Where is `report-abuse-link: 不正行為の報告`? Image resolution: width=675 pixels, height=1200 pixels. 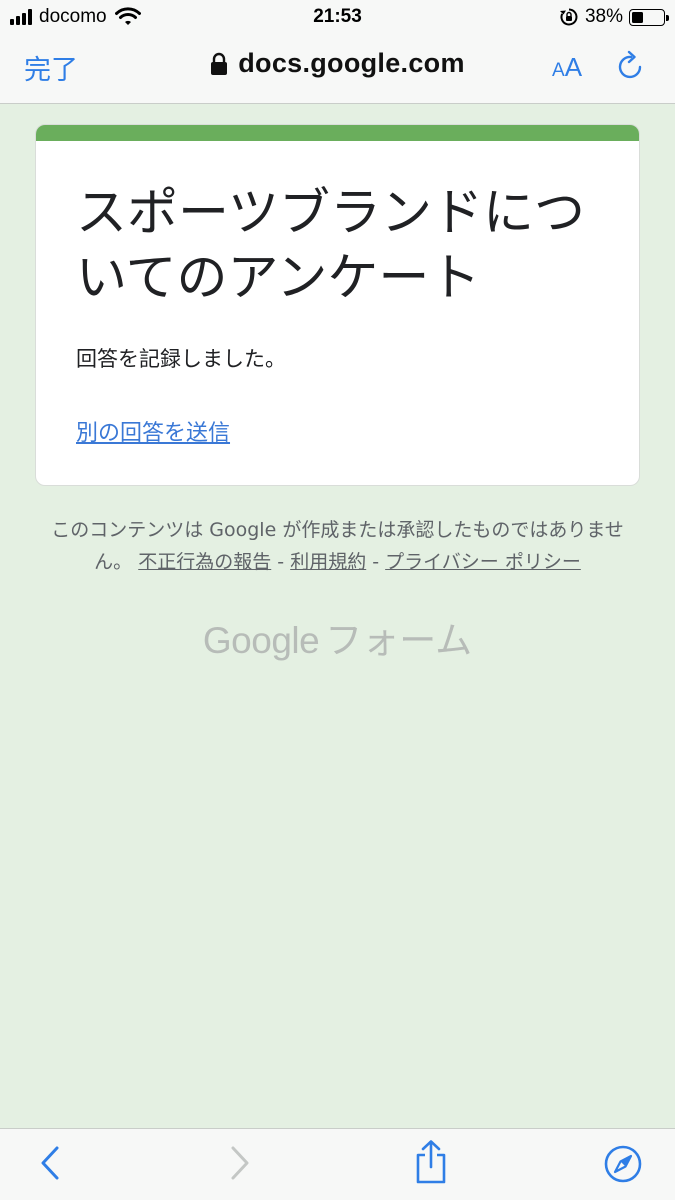 report-abuse-link: 不正行為の報告 is located at coordinates (204, 562).